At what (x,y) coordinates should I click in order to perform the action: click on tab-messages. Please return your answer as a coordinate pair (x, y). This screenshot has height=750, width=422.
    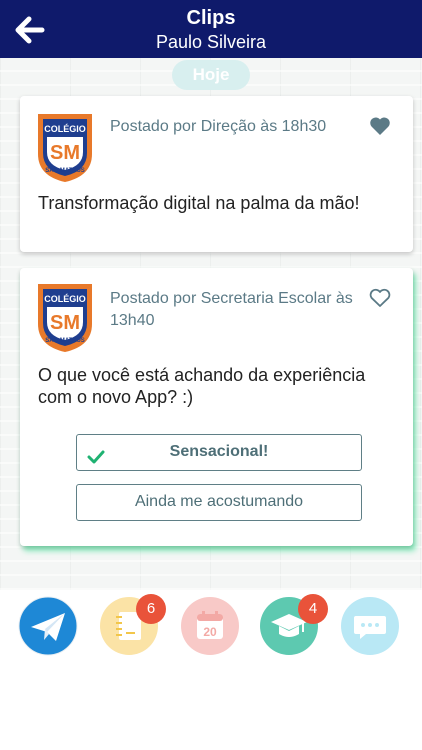
    Looking at the image, I should click on (48, 626).